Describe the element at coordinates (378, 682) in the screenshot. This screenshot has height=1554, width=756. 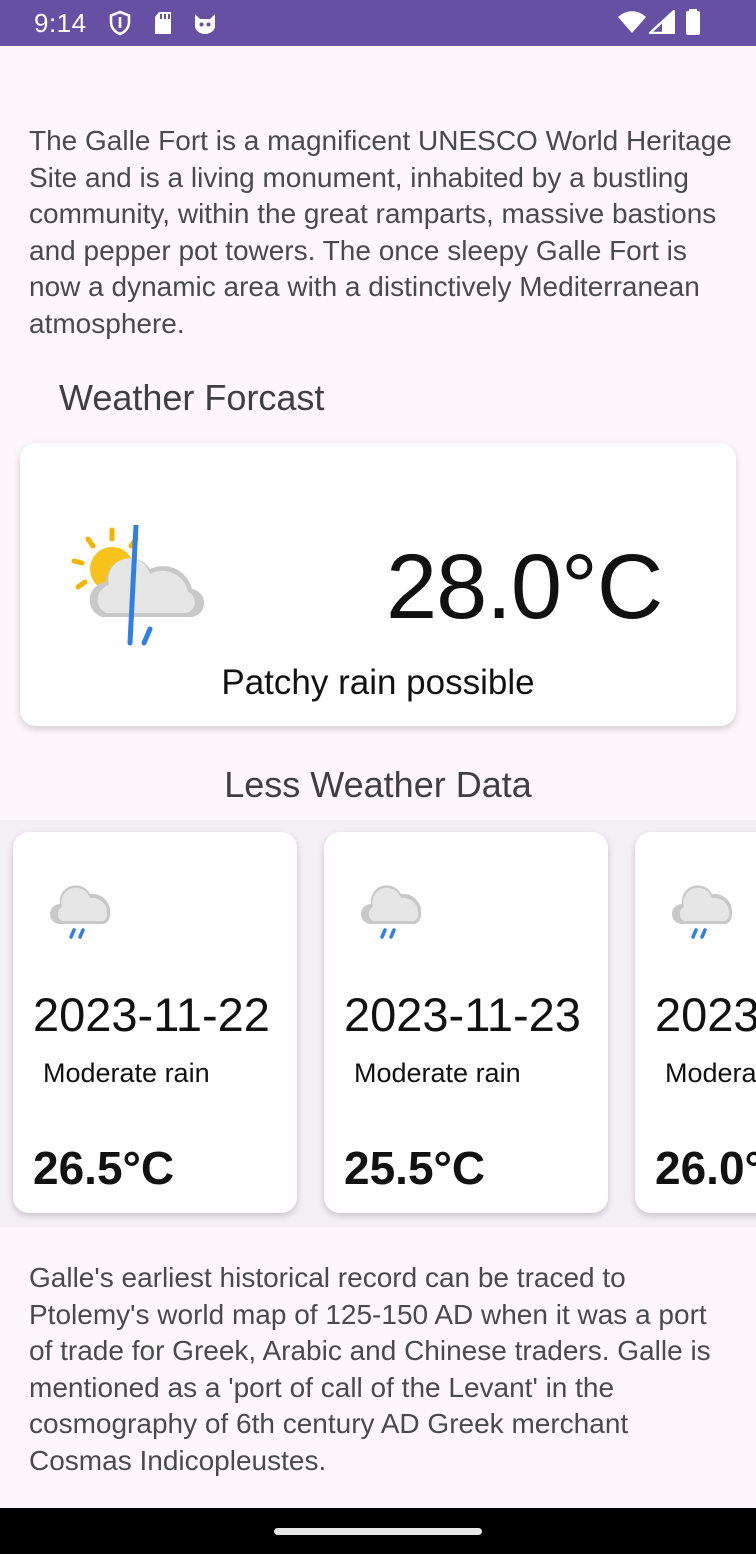
I see `current-condition: Patchy rain possible` at that location.